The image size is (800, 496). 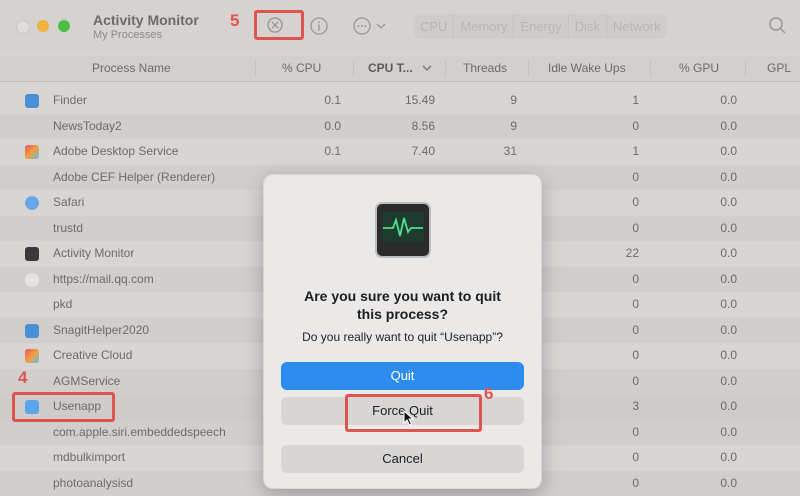 I want to click on activity-monitor-app-icon, so click(x=403, y=230).